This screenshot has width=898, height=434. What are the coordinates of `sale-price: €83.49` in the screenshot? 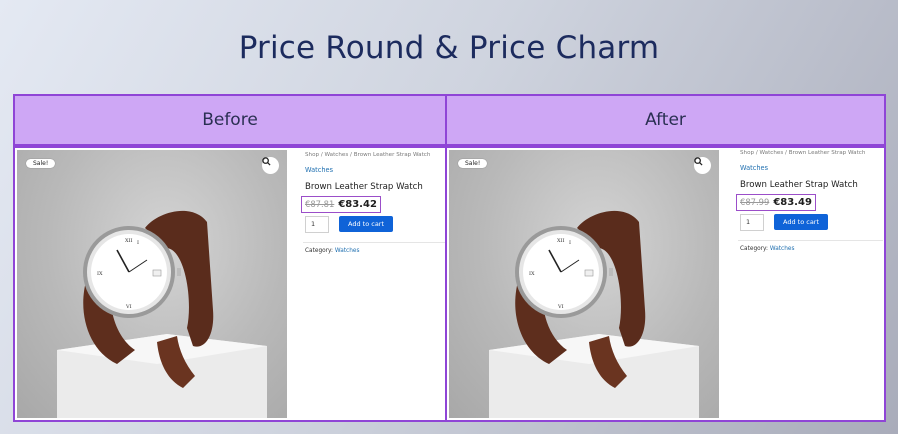 It's located at (792, 202).